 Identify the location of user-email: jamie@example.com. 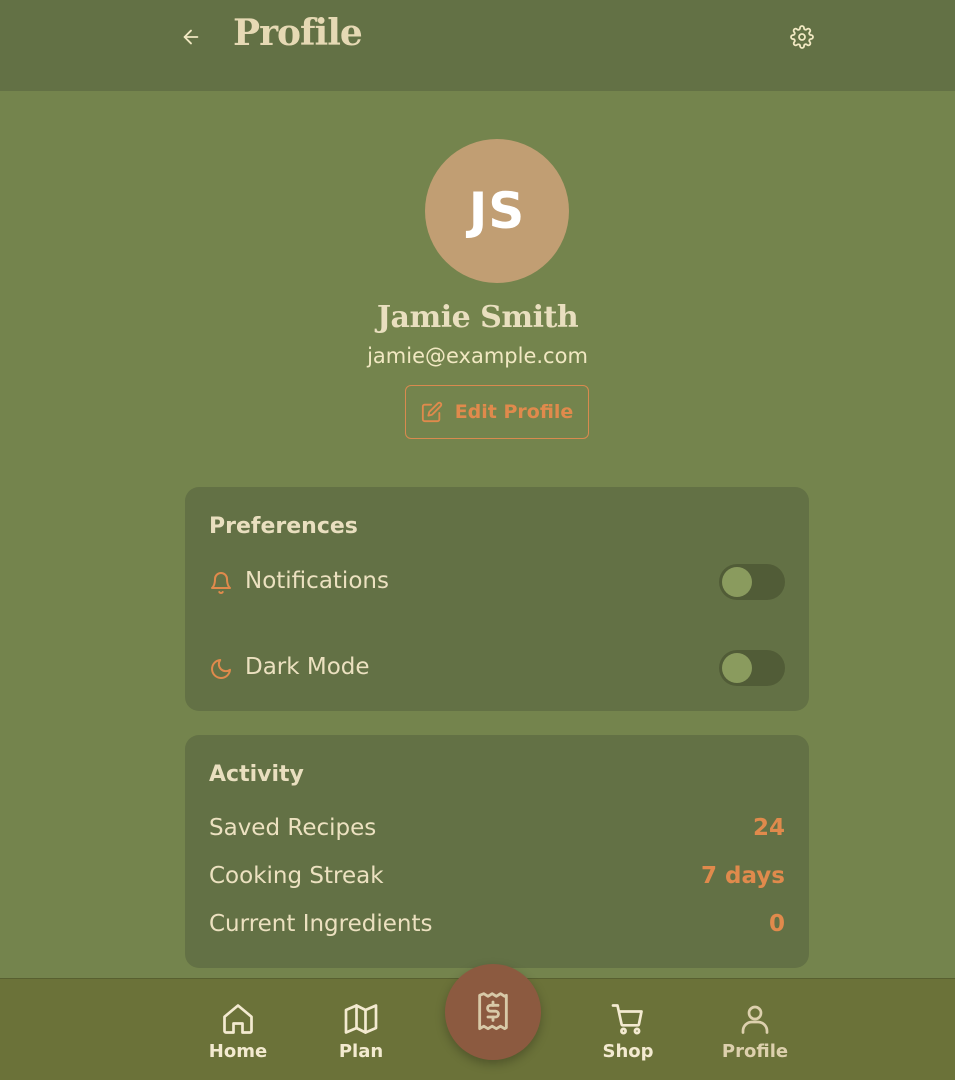
(477, 356).